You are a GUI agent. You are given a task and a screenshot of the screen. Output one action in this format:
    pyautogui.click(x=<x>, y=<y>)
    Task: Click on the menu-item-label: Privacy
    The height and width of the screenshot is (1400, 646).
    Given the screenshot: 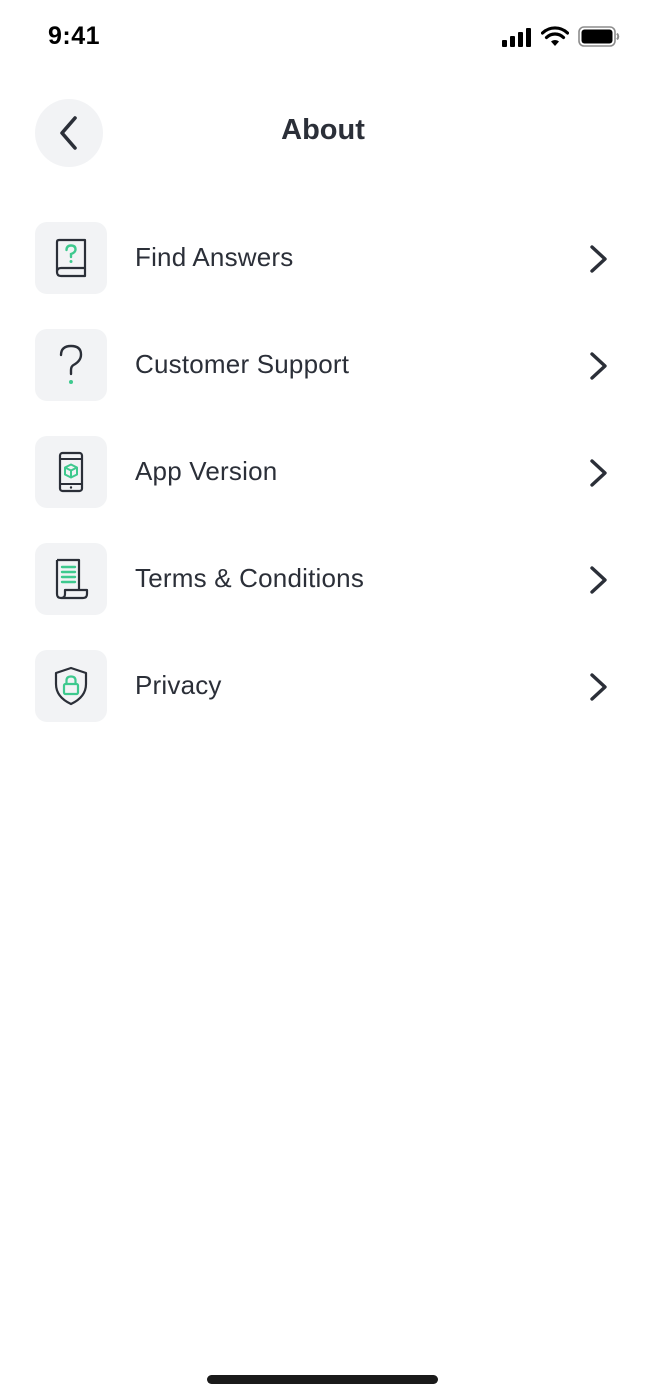 What is the action you would take?
    pyautogui.click(x=178, y=685)
    